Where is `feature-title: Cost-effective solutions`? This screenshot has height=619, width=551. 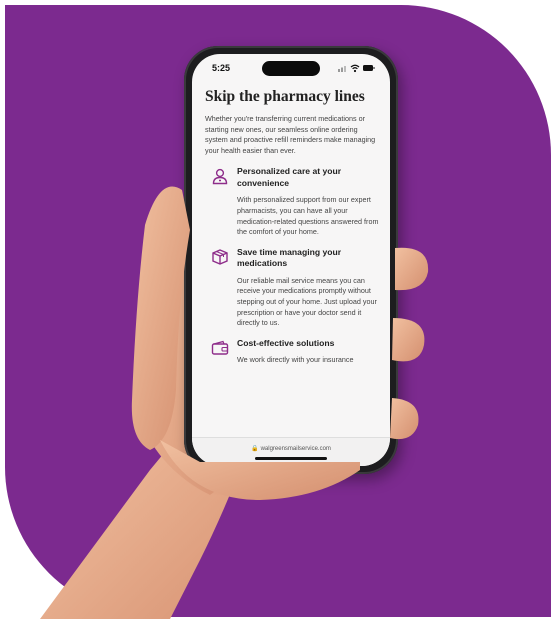
feature-title: Cost-effective solutions is located at coordinates (286, 342).